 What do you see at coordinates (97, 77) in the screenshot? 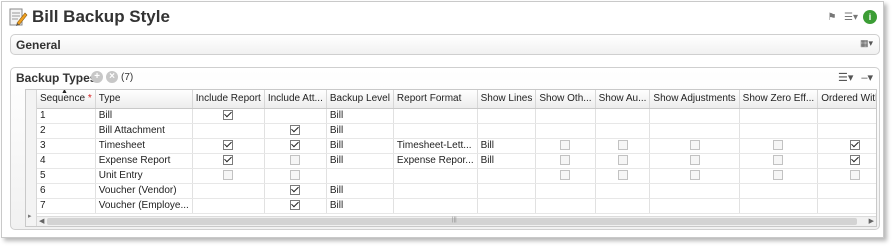
I see `add-icon: +` at bounding box center [97, 77].